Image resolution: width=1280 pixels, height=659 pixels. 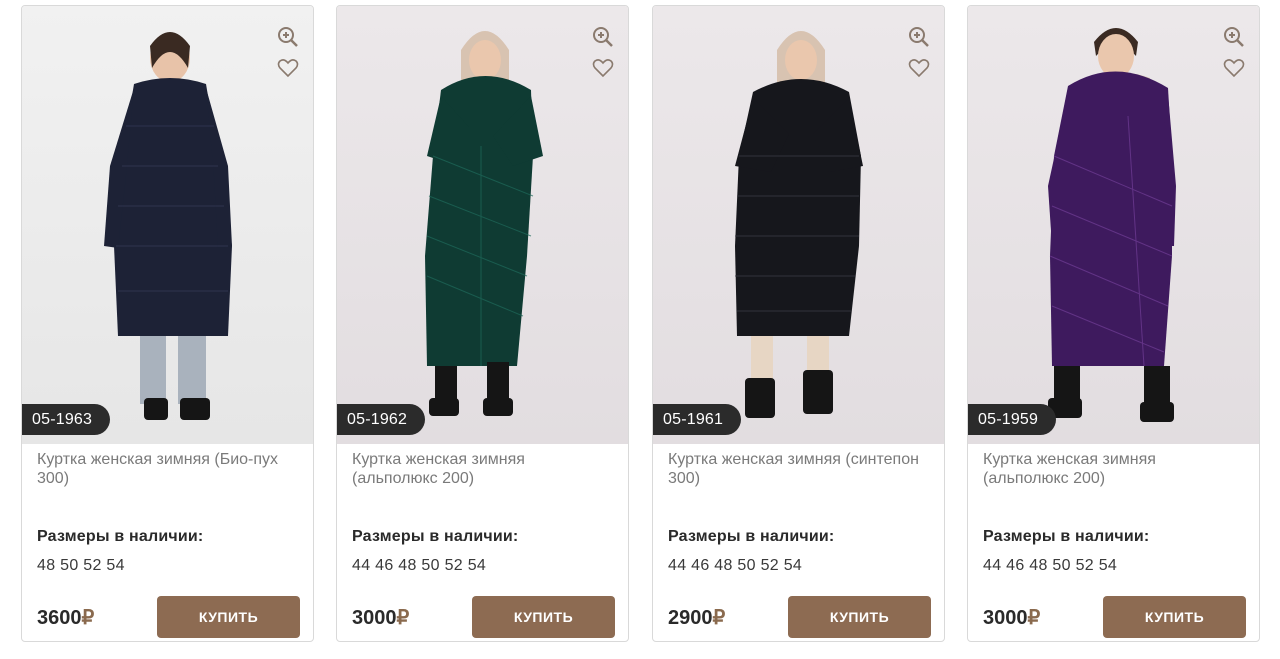 I want to click on sku-badge: 05-1961, so click(x=697, y=419).